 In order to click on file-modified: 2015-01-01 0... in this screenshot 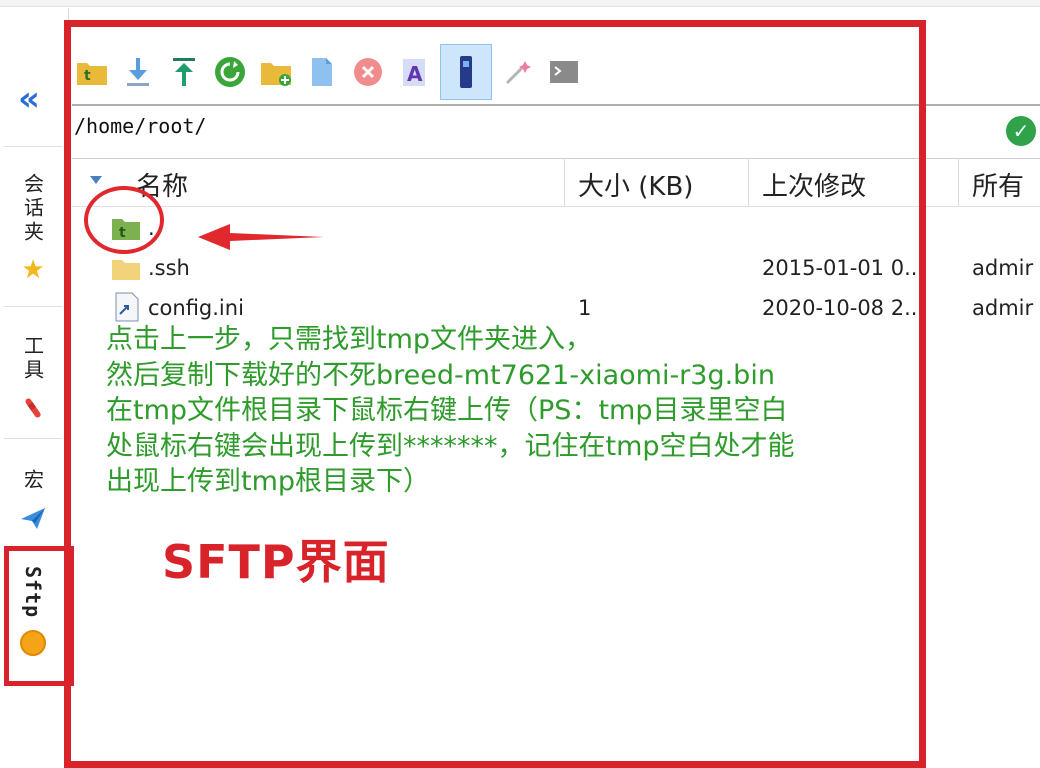, I will do `click(843, 268)`.